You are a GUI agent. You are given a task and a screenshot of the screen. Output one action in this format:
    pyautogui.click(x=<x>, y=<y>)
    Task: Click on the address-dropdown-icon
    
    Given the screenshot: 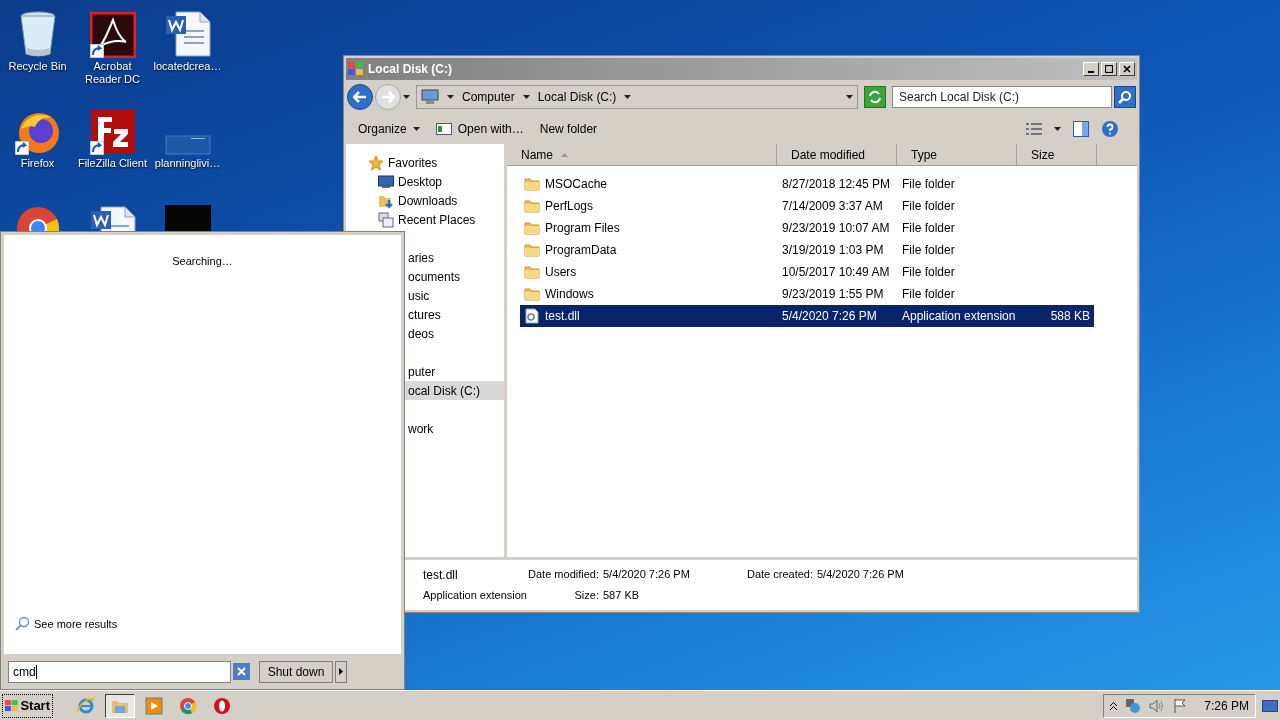 What is the action you would take?
    pyautogui.click(x=849, y=97)
    